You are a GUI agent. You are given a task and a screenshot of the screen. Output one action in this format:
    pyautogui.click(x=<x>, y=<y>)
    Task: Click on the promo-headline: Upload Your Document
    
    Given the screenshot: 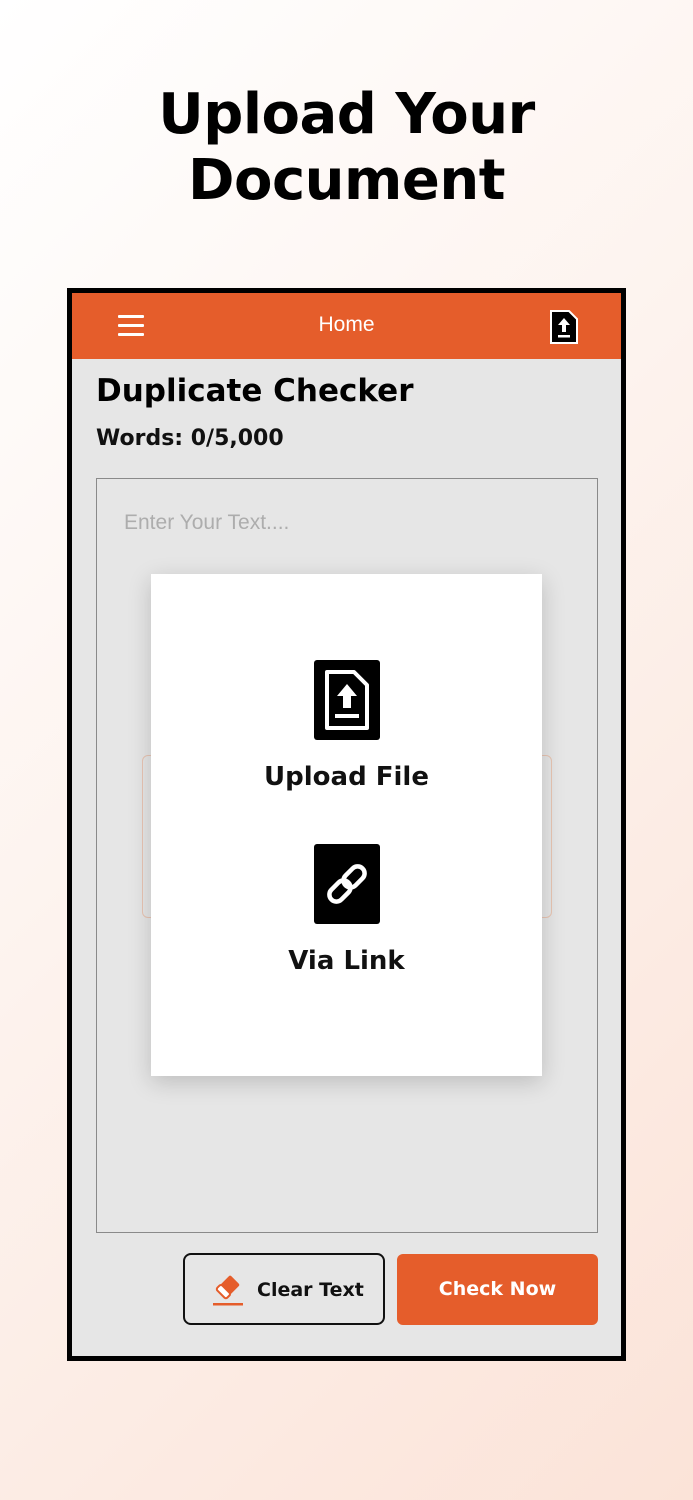 What is the action you would take?
    pyautogui.click(x=346, y=148)
    